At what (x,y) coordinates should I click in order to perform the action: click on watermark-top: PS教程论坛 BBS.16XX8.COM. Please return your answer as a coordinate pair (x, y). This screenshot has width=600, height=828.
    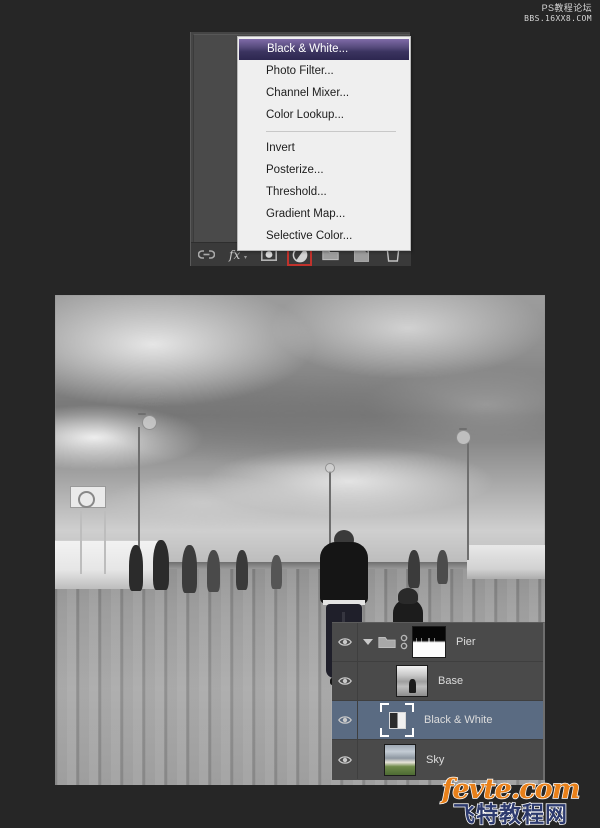
    Looking at the image, I should click on (558, 13).